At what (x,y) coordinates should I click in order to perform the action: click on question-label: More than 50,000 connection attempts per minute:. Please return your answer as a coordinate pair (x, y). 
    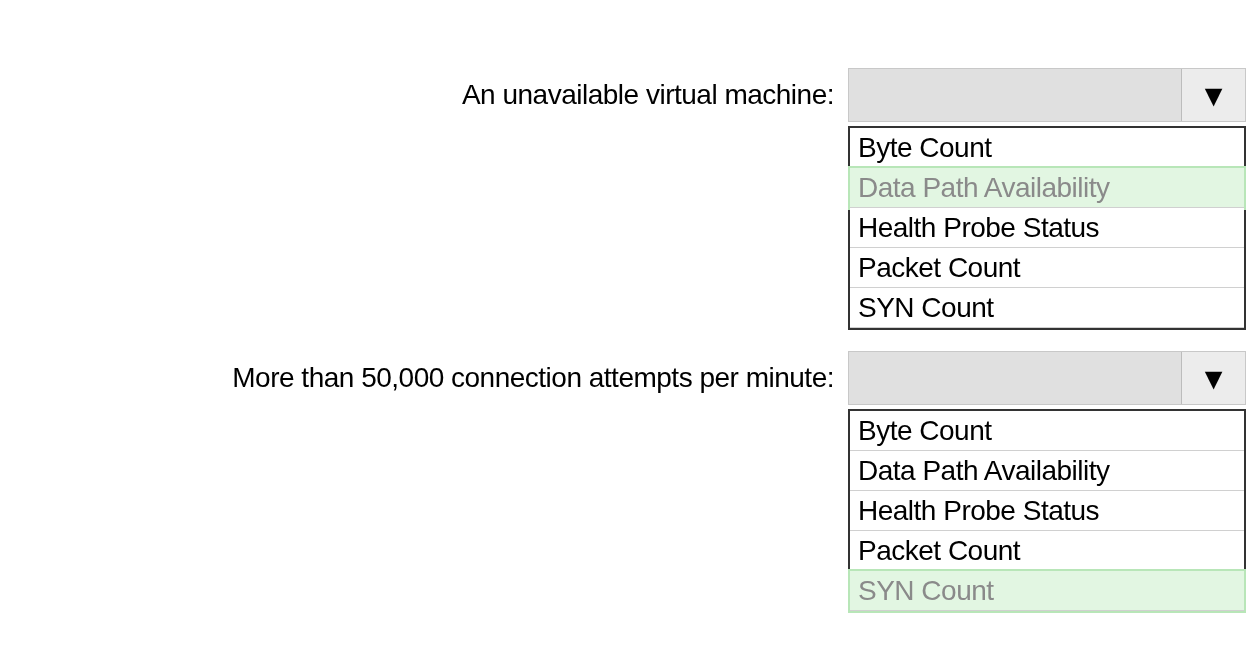
    Looking at the image, I should click on (533, 378).